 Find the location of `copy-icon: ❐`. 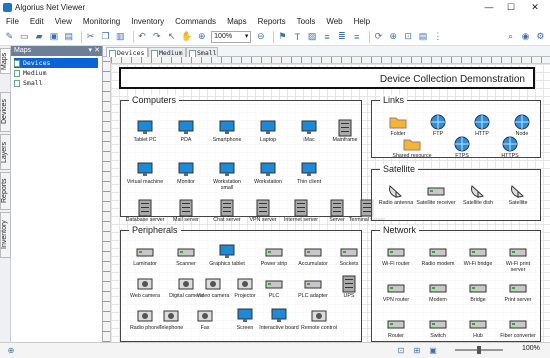

copy-icon: ❐ is located at coordinates (105, 37).